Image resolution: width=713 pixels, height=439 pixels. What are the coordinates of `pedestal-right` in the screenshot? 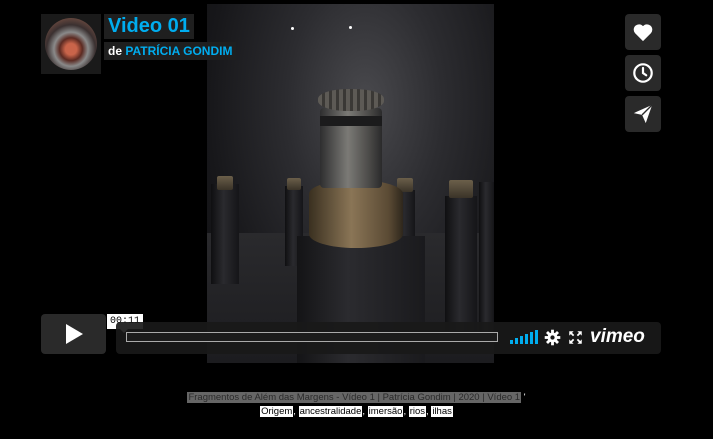 It's located at (461, 263).